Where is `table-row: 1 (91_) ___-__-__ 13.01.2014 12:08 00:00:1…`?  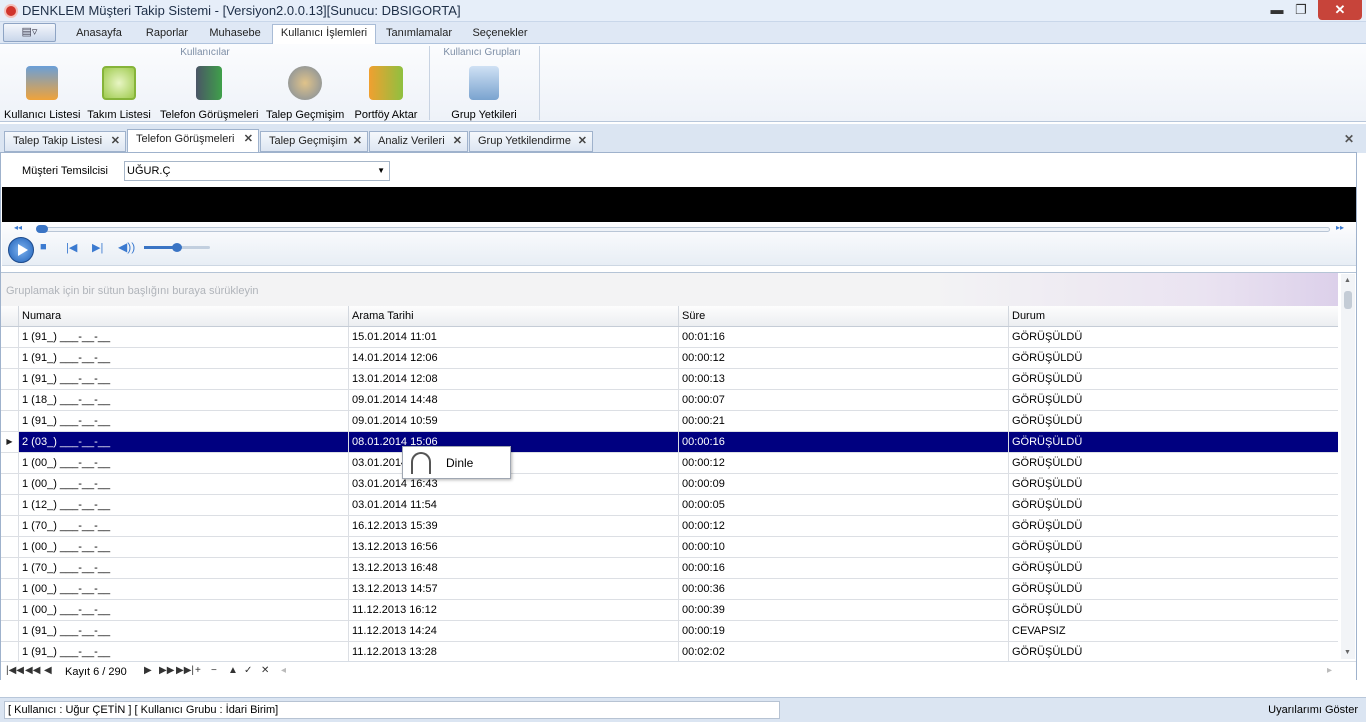 table-row: 1 (91_) ___-__-__ 13.01.2014 12:08 00:00:1… is located at coordinates (669, 379).